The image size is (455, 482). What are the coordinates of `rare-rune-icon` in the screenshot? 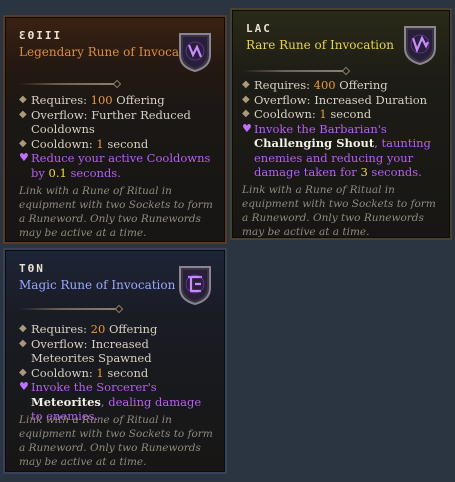 It's located at (420, 46).